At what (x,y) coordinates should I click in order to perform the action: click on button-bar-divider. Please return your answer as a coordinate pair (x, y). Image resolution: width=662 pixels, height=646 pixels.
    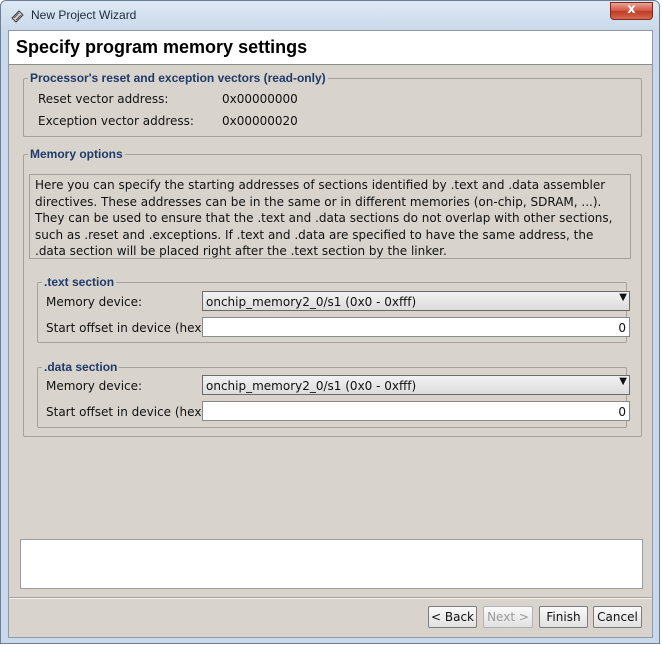
    Looking at the image, I should click on (330, 598).